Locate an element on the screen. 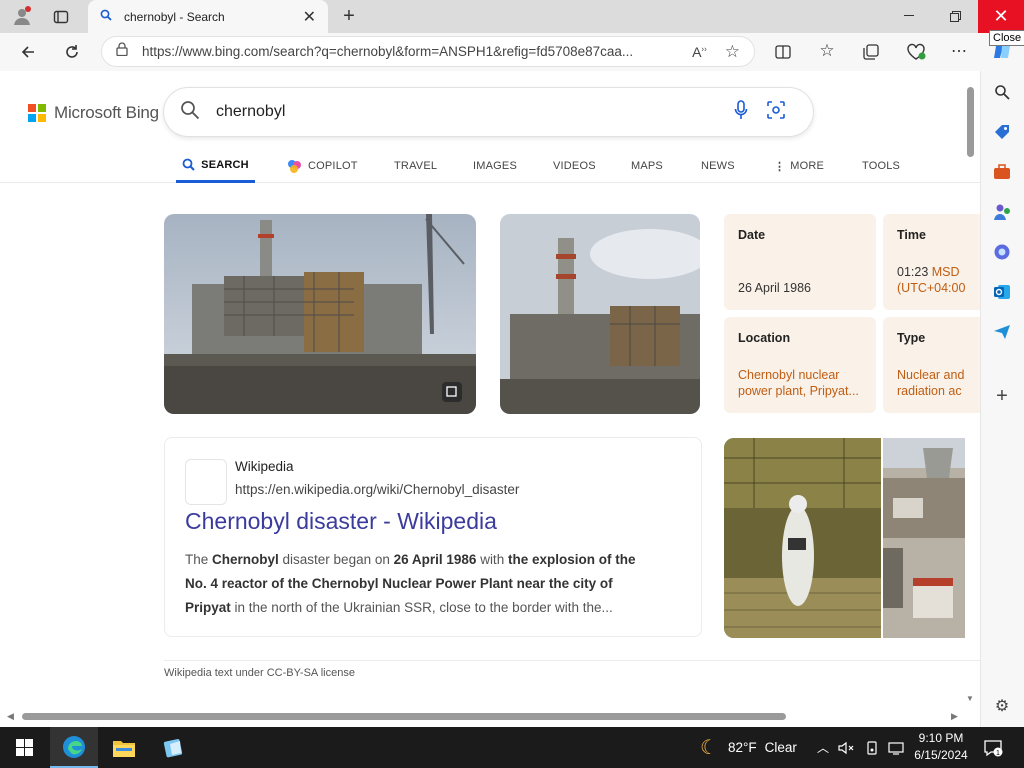 The width and height of the screenshot is (1024, 768). scope-label: TRAVEL is located at coordinates (416, 166).